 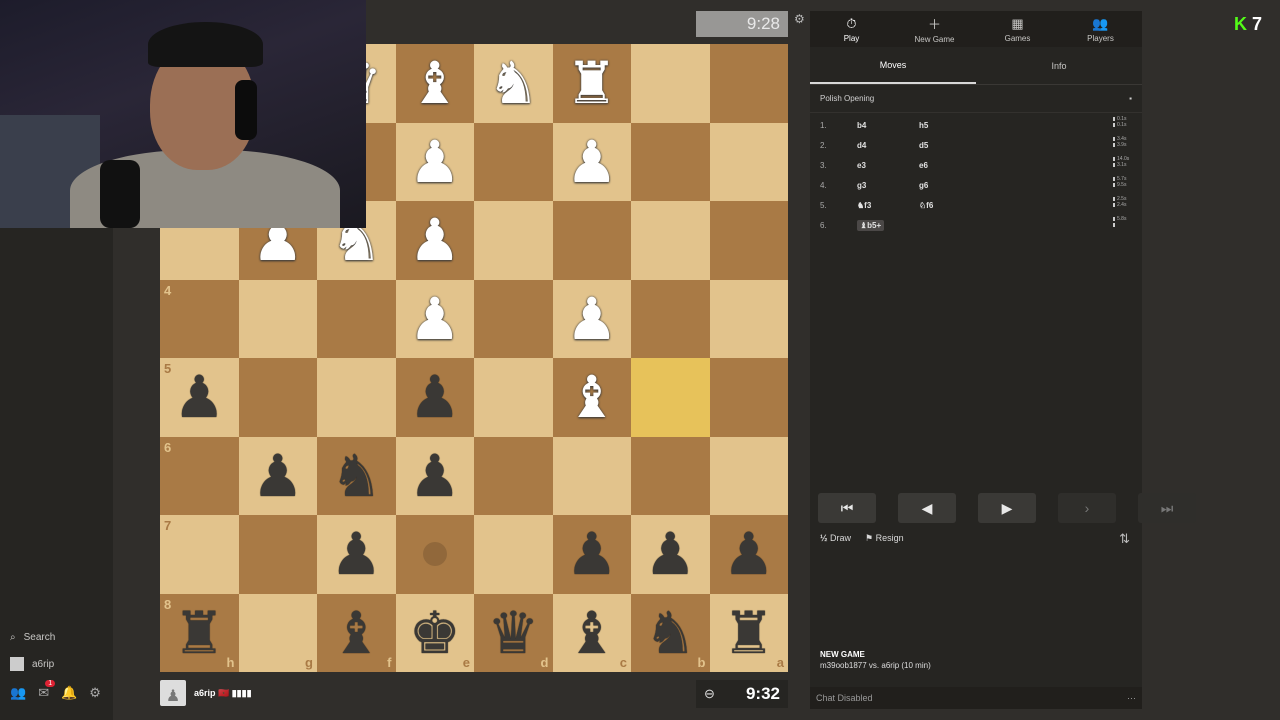 What do you see at coordinates (277, 632) in the screenshot?
I see `square-g8: g` at bounding box center [277, 632].